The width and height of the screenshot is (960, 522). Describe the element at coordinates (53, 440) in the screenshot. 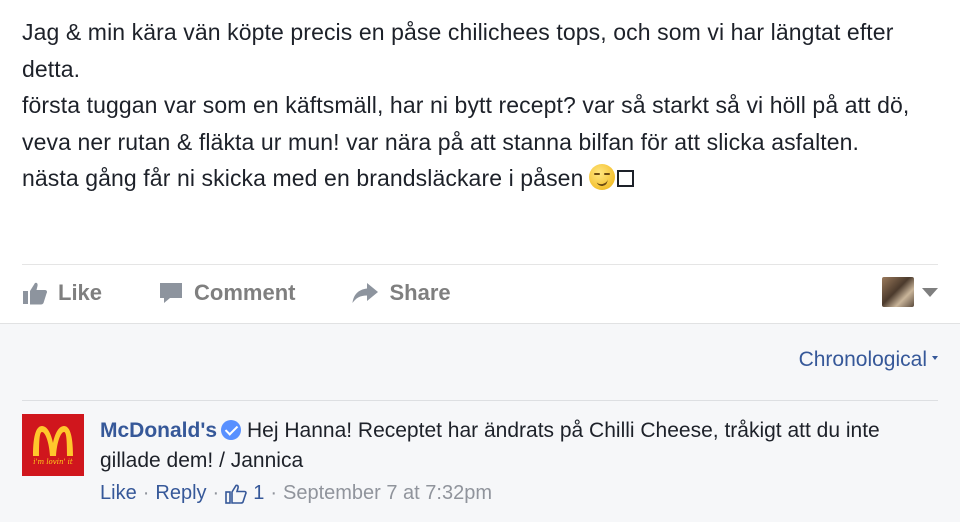

I see `golden-arches-icon` at that location.